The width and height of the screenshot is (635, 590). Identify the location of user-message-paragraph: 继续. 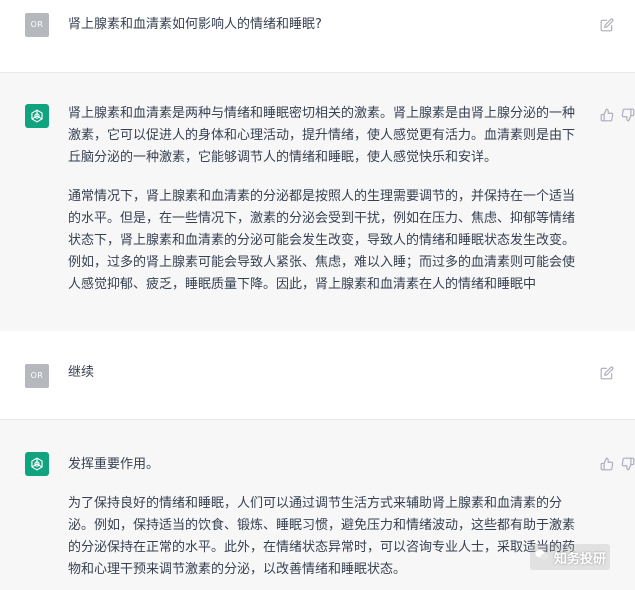
(81, 372).